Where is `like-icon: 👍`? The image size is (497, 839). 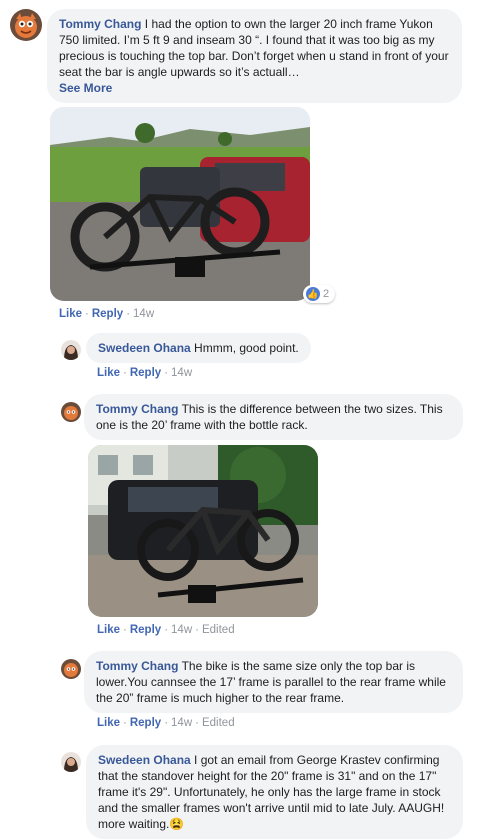
like-icon: 👍 is located at coordinates (313, 294).